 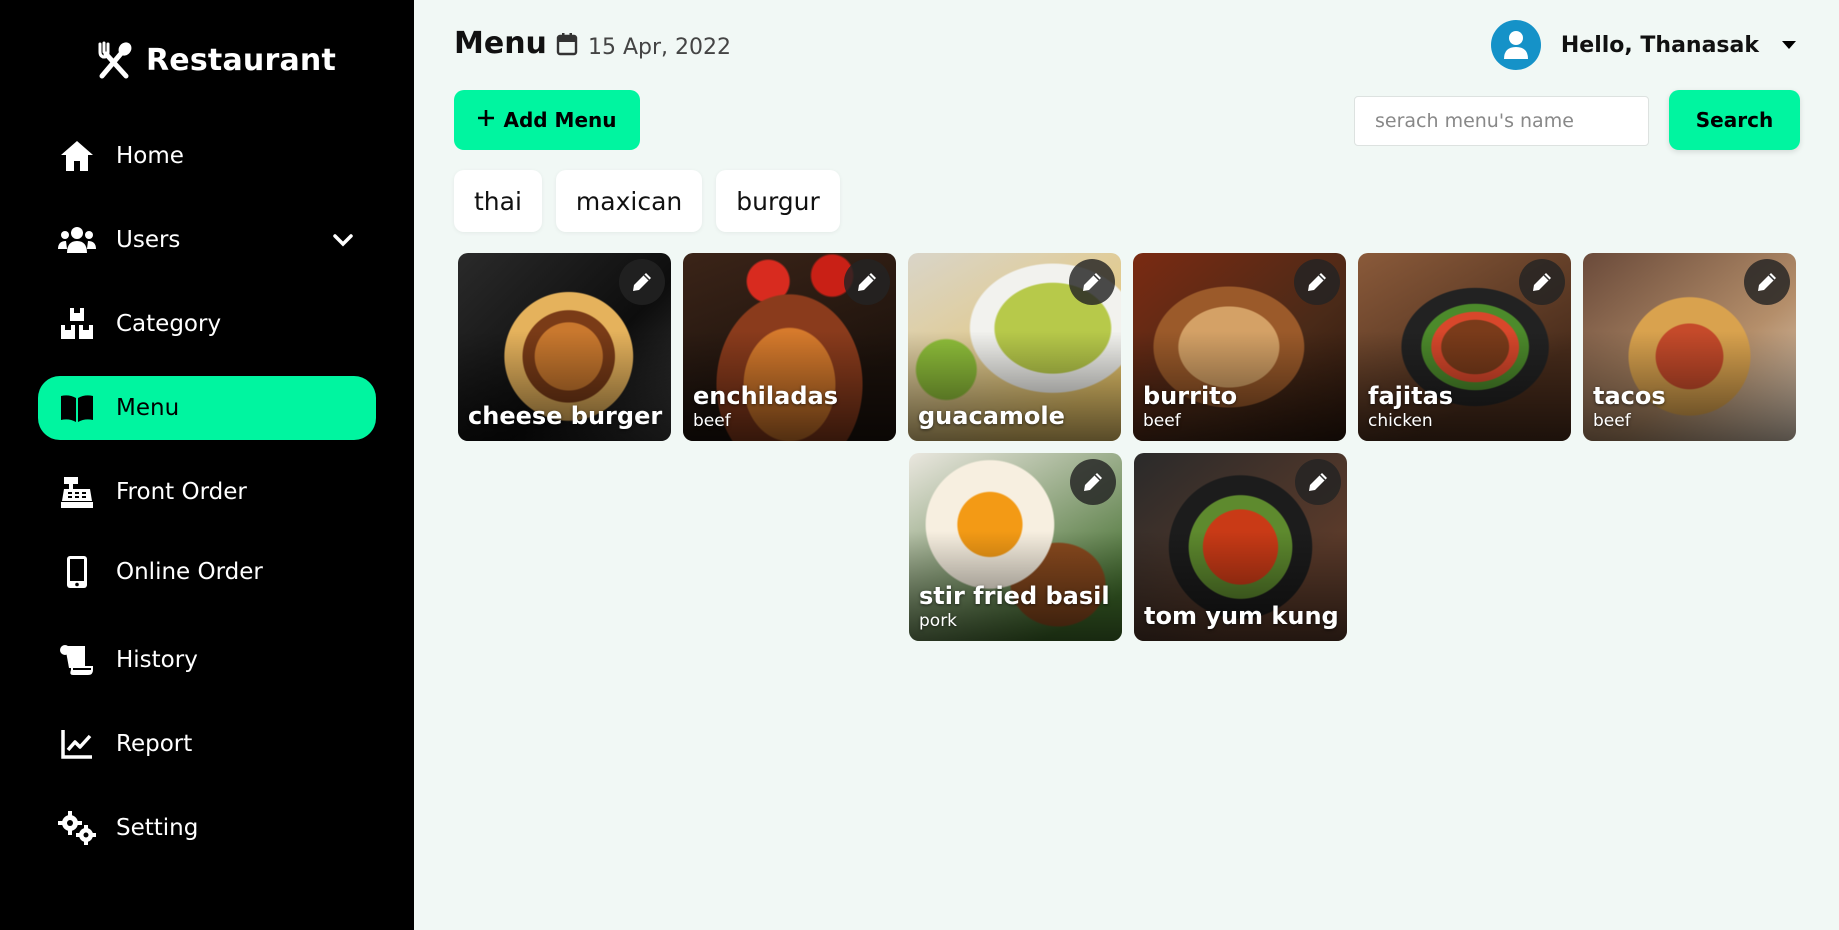 I want to click on sidebar-item-front-order: Front Order, so click(x=207, y=492).